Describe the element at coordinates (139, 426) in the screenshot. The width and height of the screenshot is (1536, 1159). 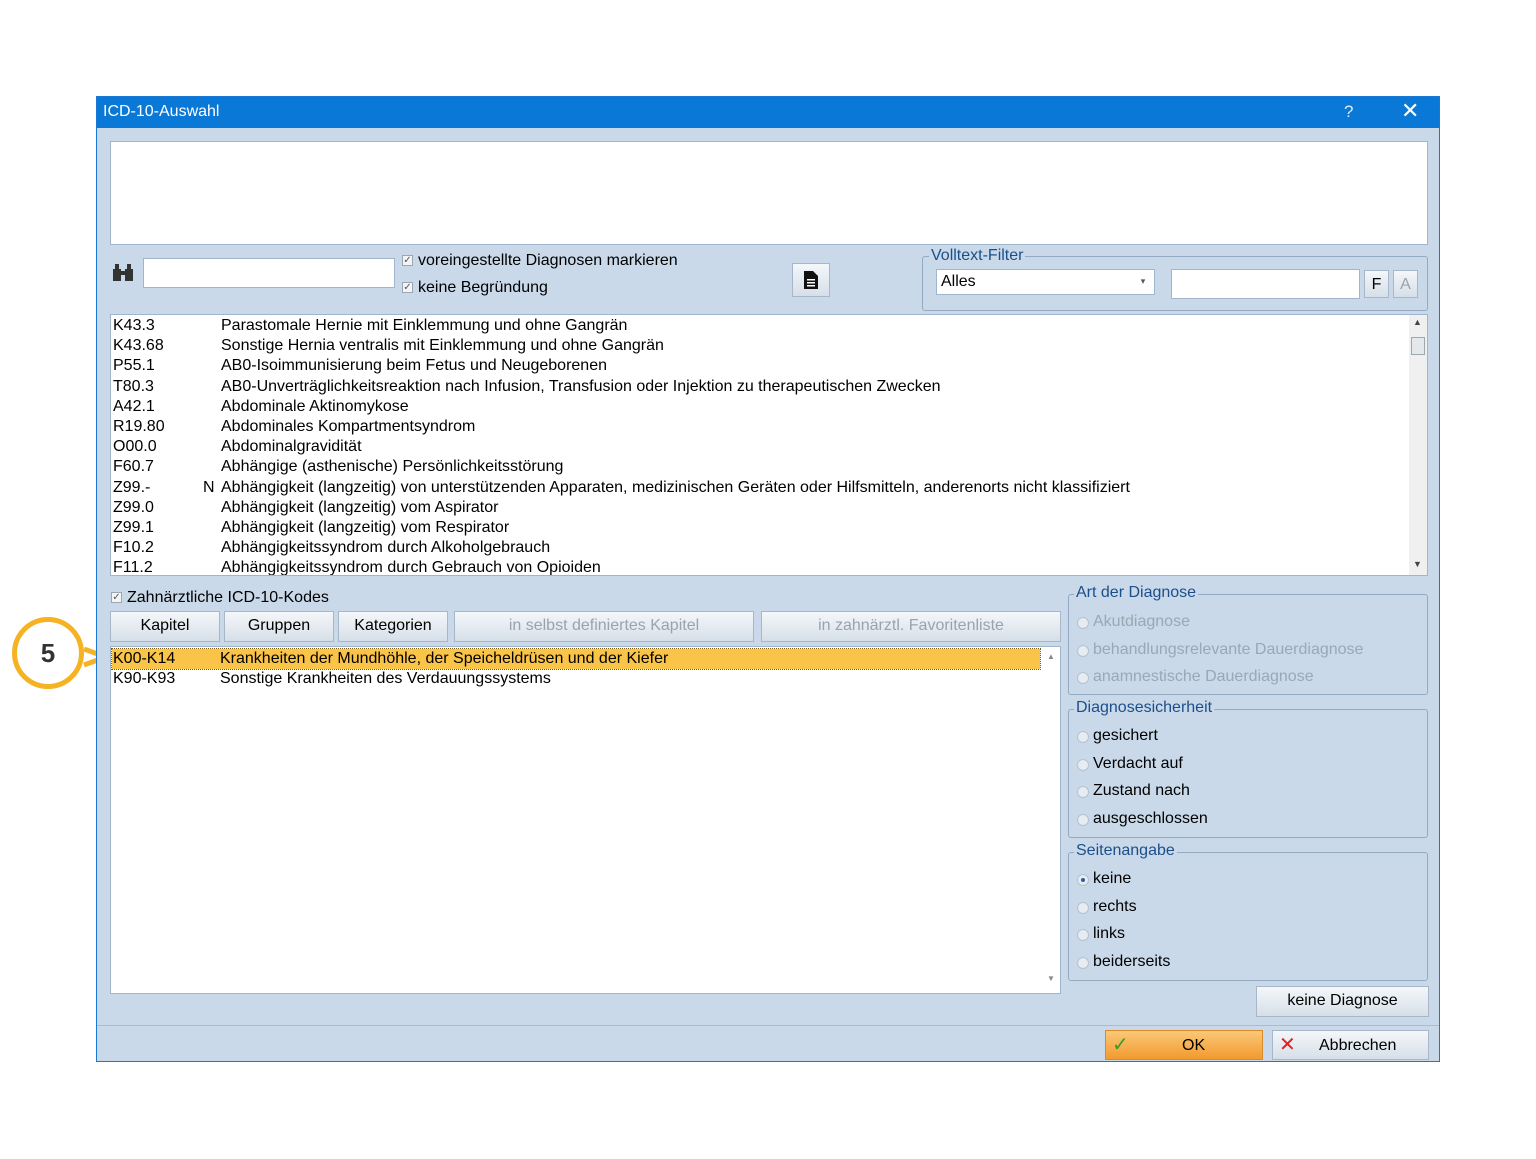
I see `icd-code: R19.80` at that location.